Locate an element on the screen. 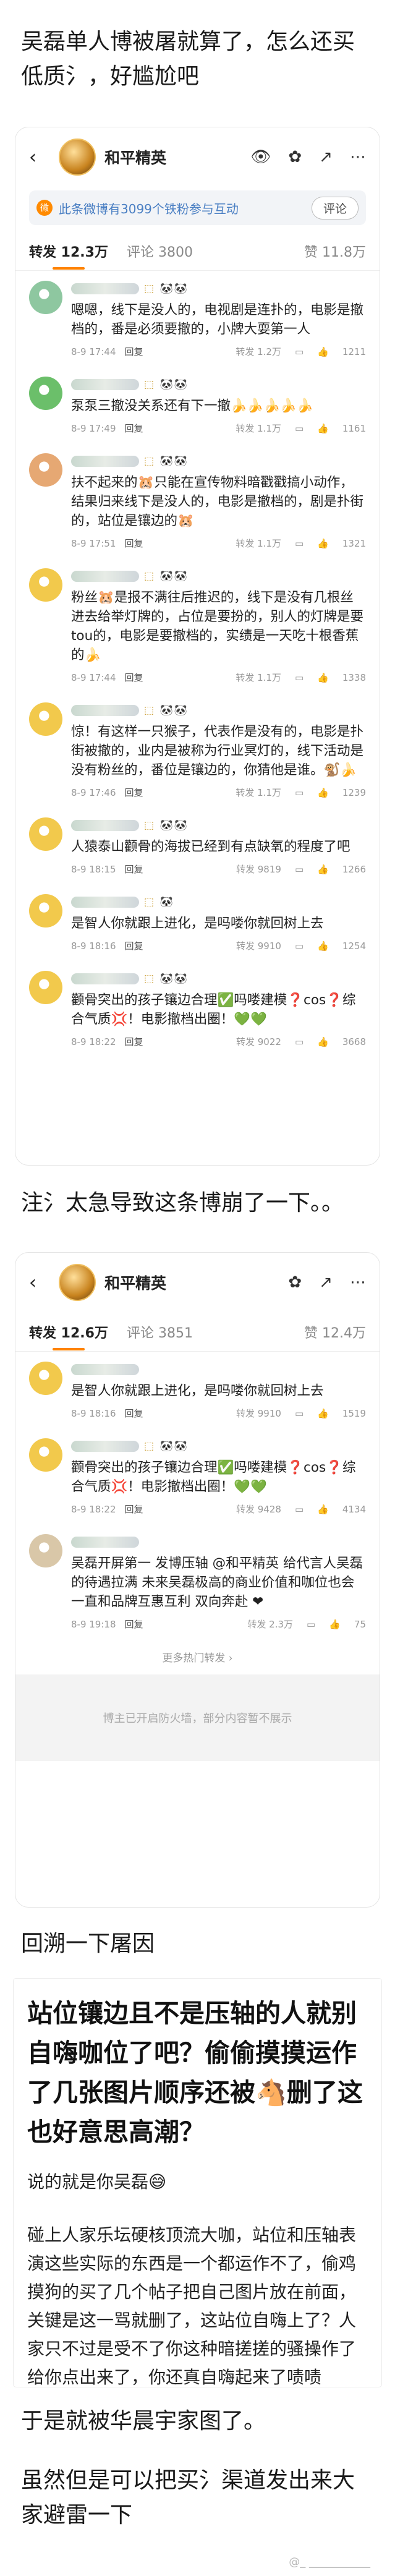  more-hot-reposts-link: 更多热门转发 › is located at coordinates (197, 1656).